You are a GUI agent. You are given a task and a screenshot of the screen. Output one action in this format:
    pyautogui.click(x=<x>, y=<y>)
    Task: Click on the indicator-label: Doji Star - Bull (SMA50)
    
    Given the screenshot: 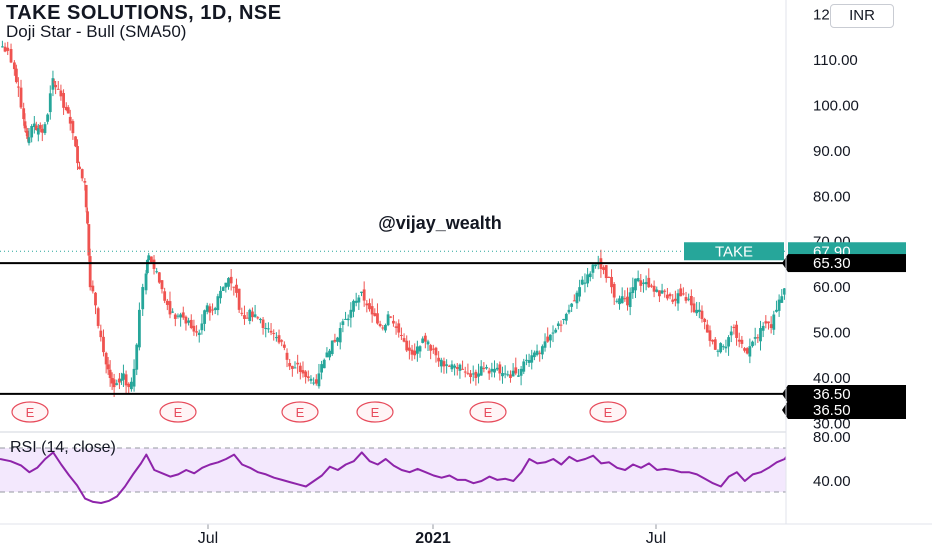 What is the action you would take?
    pyautogui.click(x=96, y=31)
    